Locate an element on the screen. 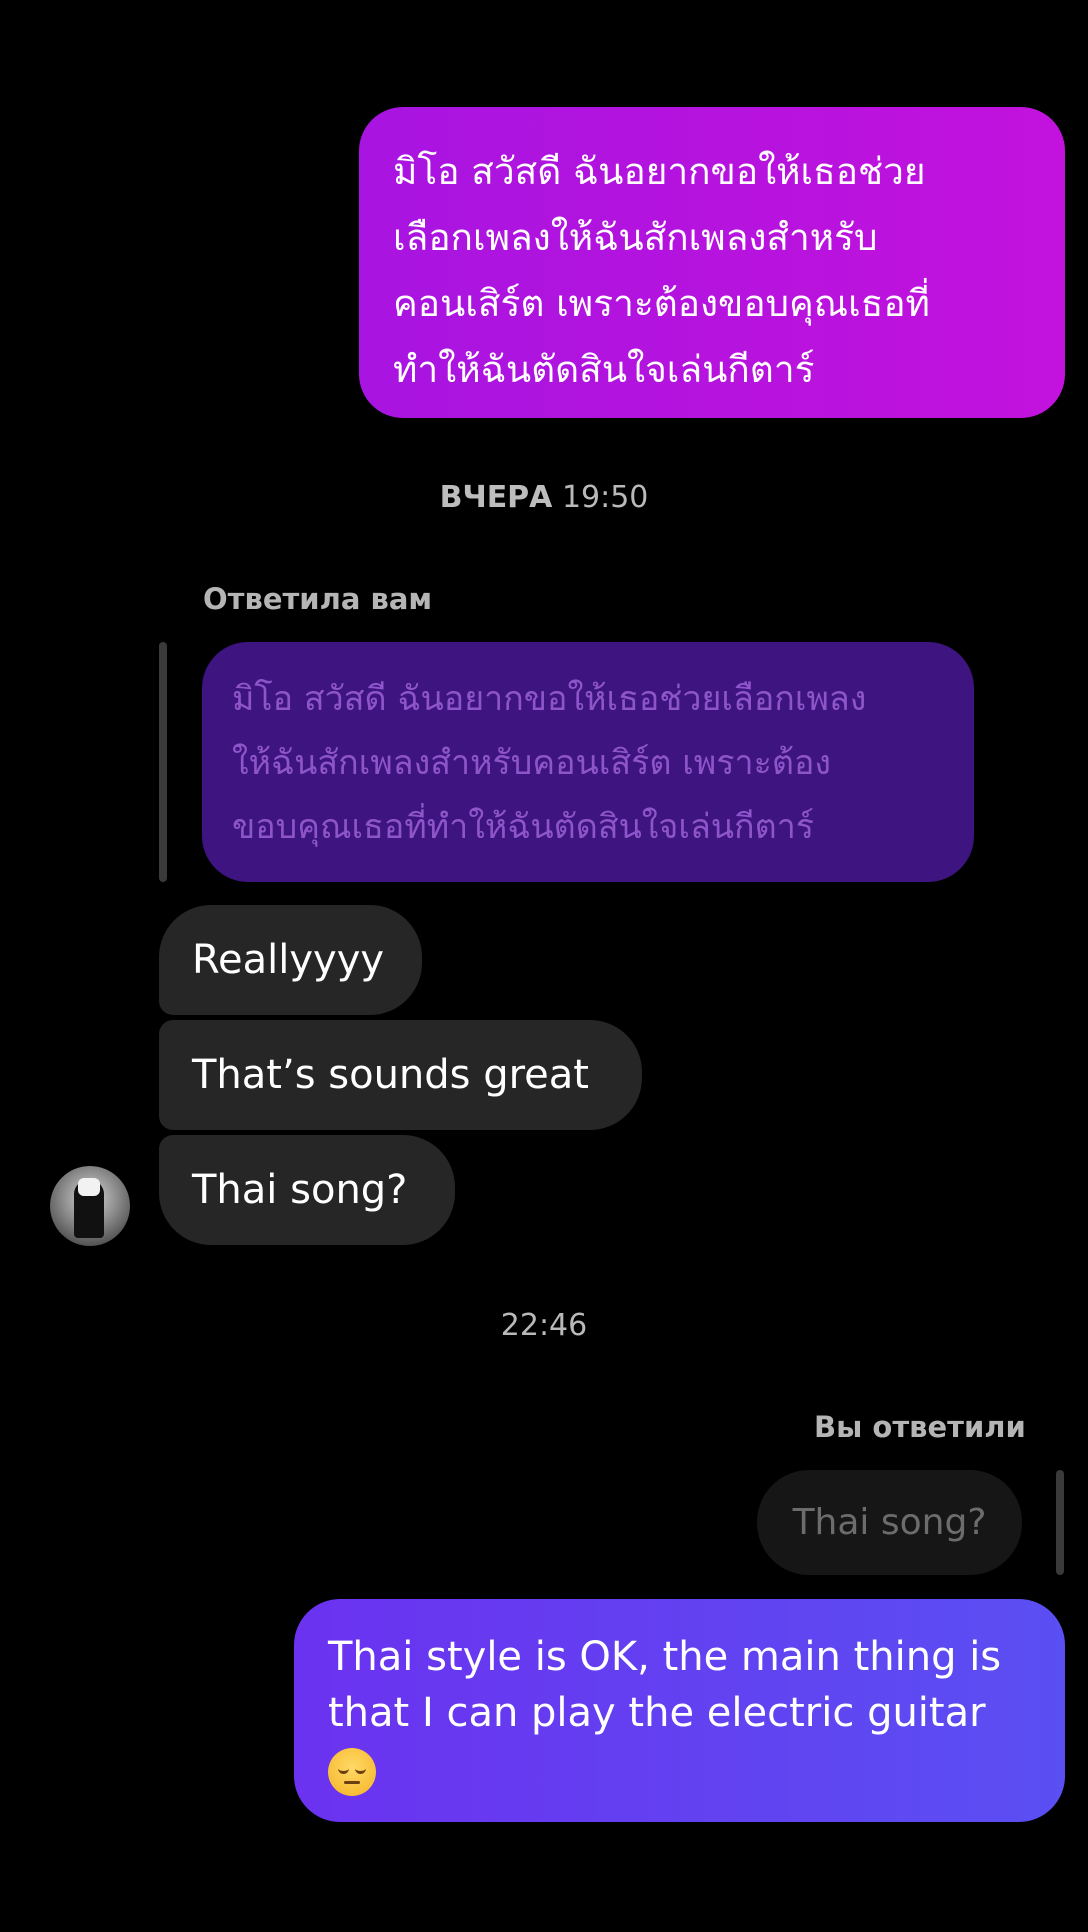  reply-label-incoming: Ответила вам is located at coordinates (318, 599).